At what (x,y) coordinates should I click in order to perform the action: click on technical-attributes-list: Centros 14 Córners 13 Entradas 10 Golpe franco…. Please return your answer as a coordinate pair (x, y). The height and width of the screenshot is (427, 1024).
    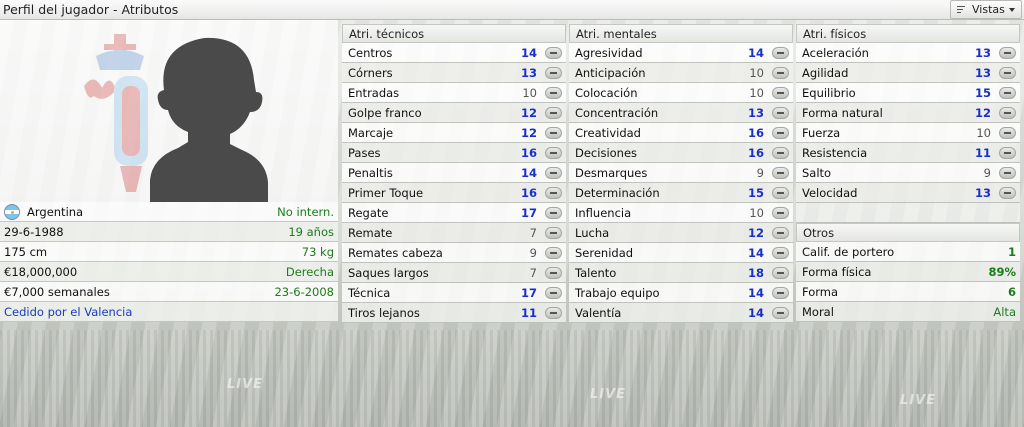
    Looking at the image, I should click on (454, 183).